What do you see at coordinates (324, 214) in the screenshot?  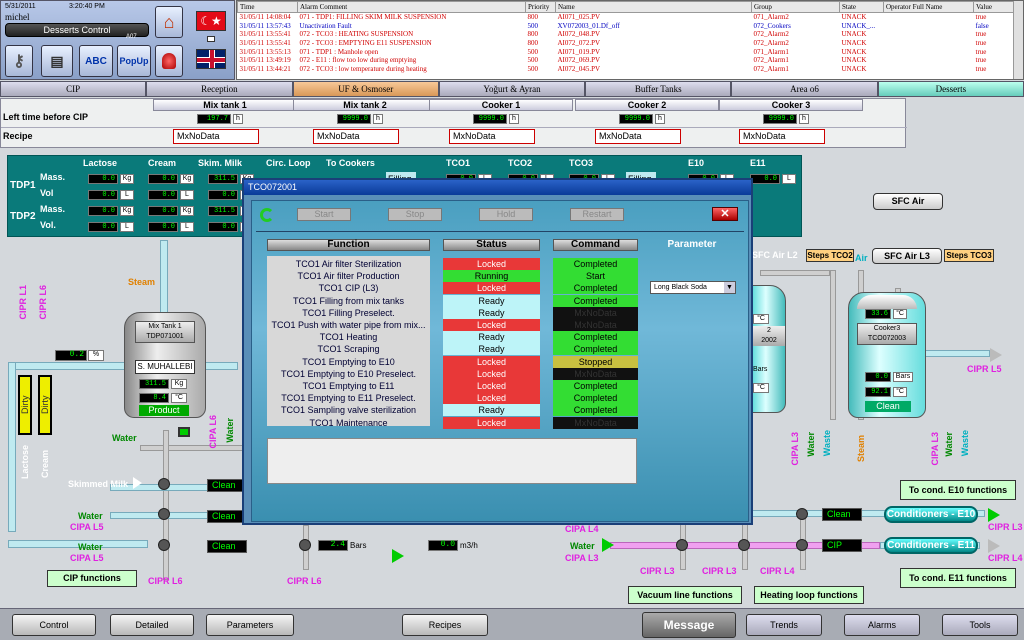 I see `start-button: Start` at bounding box center [324, 214].